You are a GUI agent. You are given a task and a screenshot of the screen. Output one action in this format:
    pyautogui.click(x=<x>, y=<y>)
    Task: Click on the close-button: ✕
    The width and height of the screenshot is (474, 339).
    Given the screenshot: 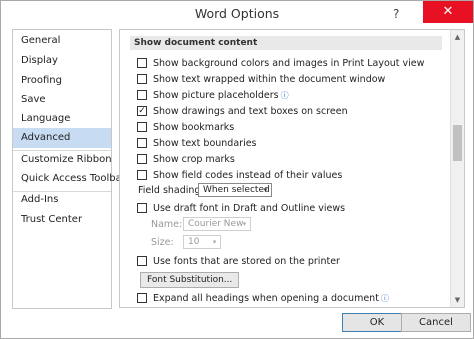 What is the action you would take?
    pyautogui.click(x=448, y=12)
    